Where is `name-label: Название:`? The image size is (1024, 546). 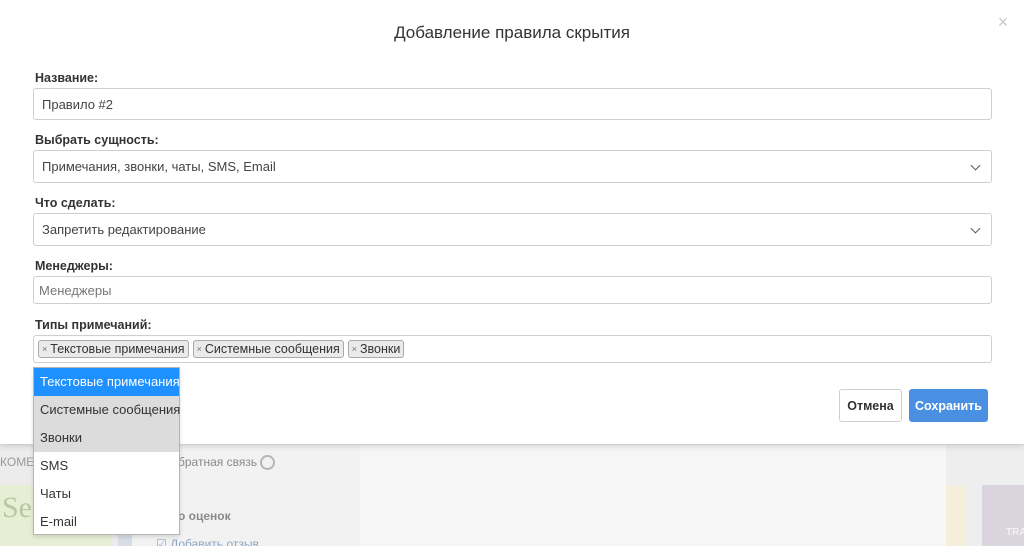
name-label: Название: is located at coordinates (67, 78).